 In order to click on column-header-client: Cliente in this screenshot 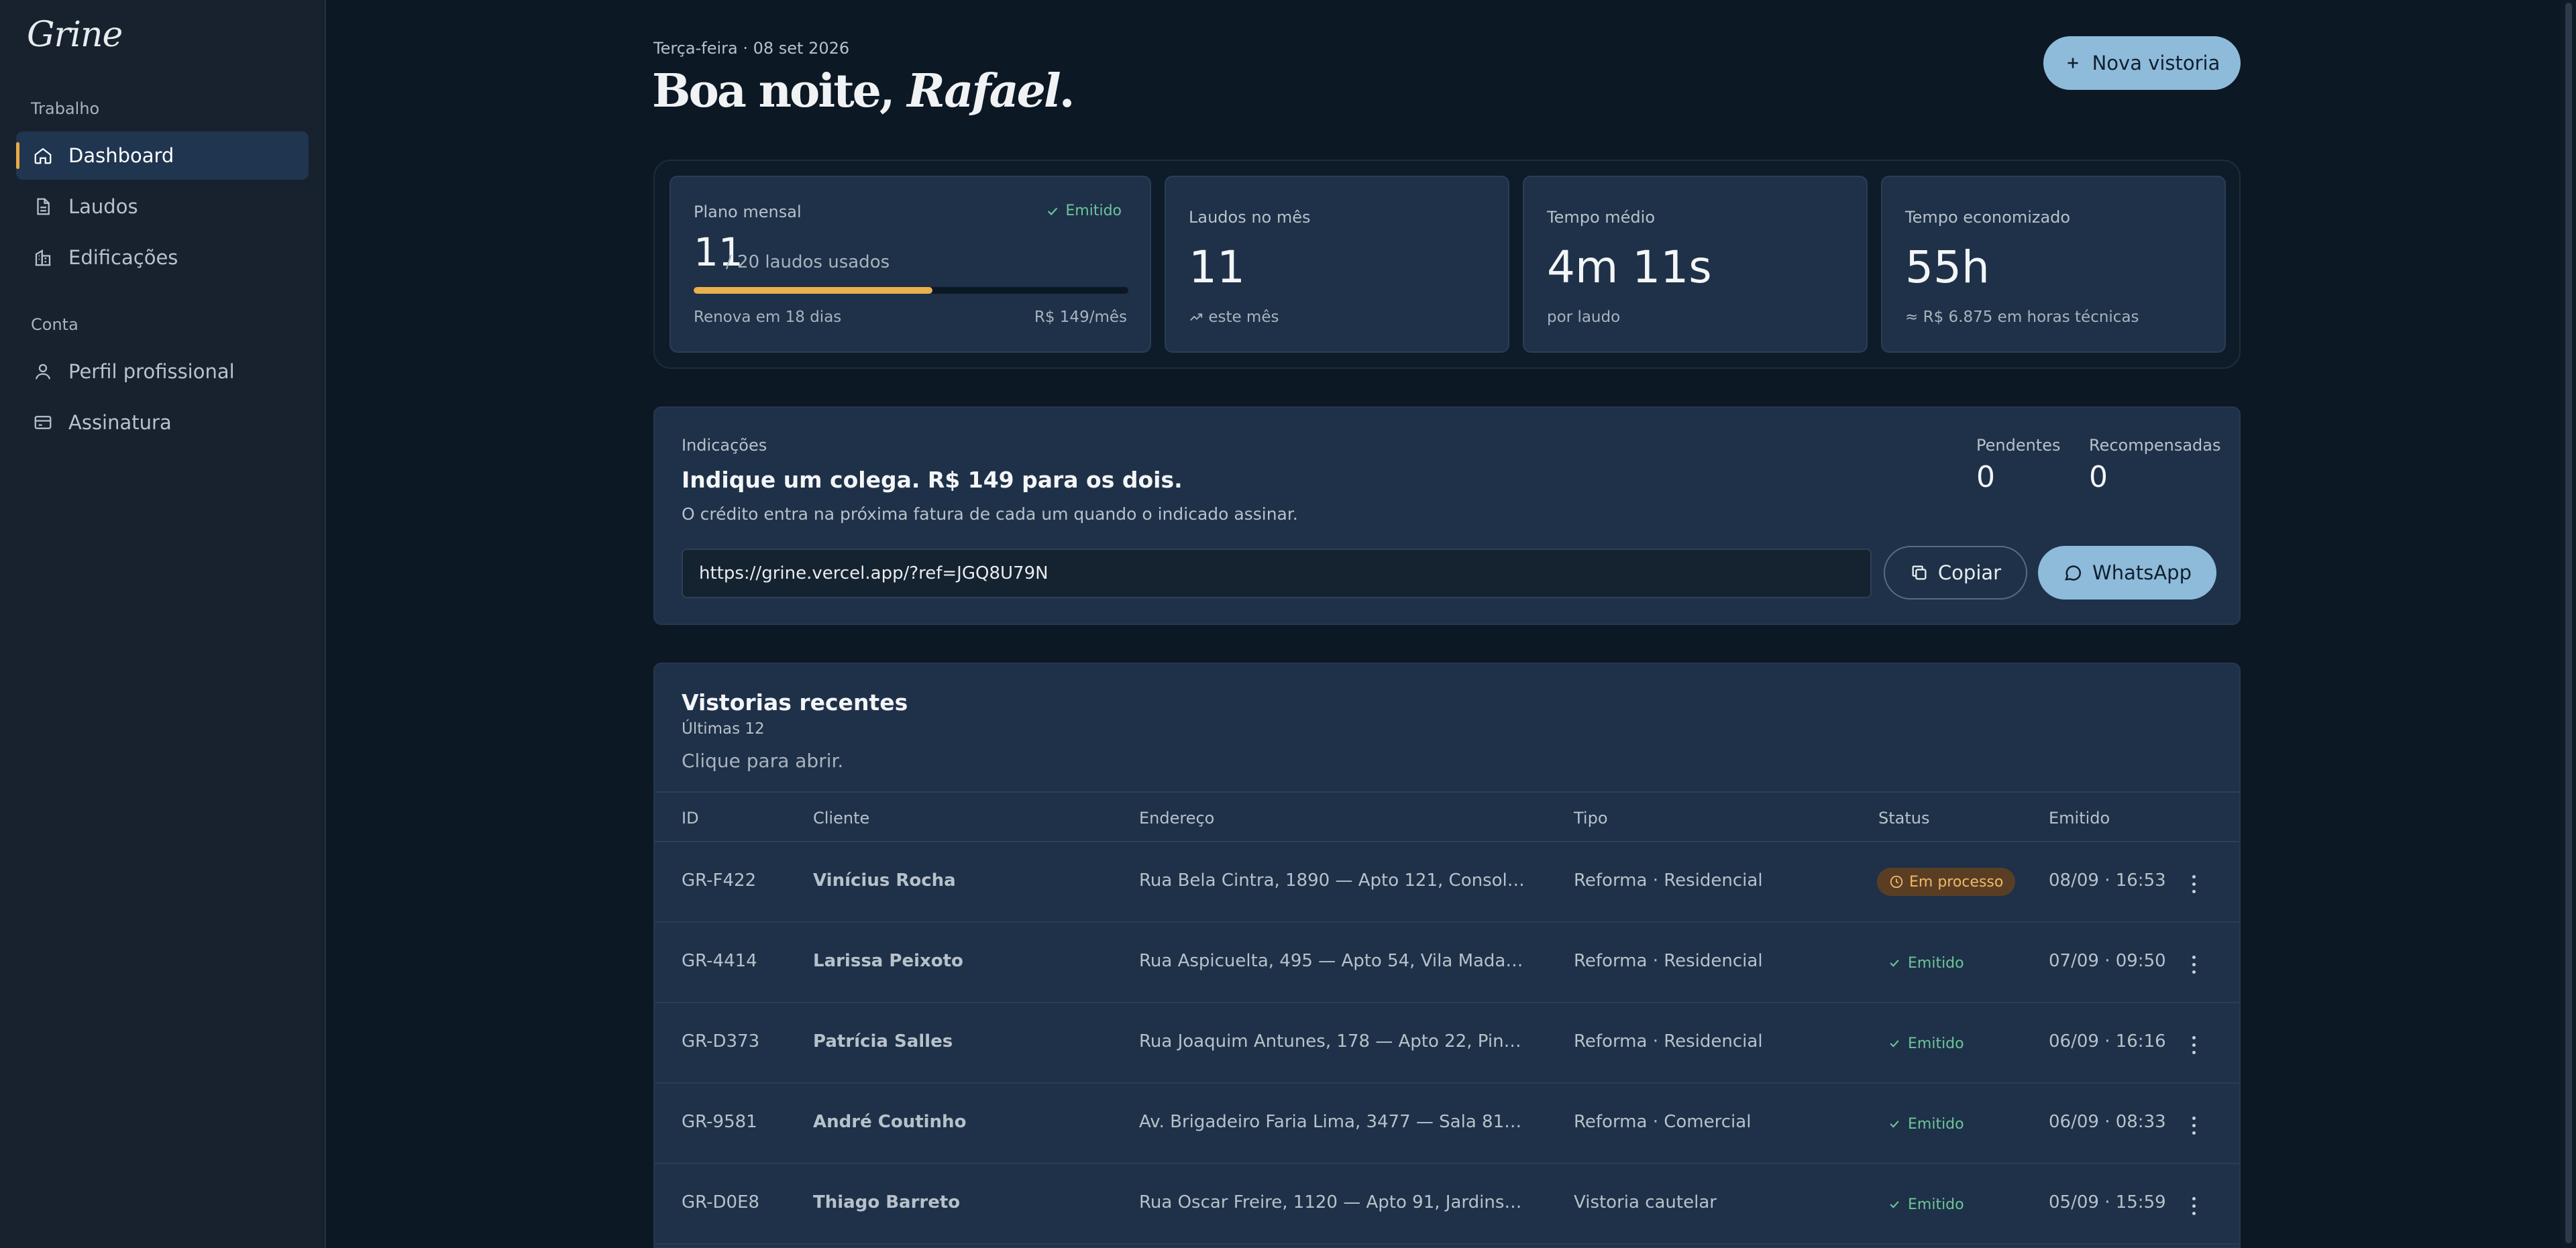, I will do `click(841, 818)`.